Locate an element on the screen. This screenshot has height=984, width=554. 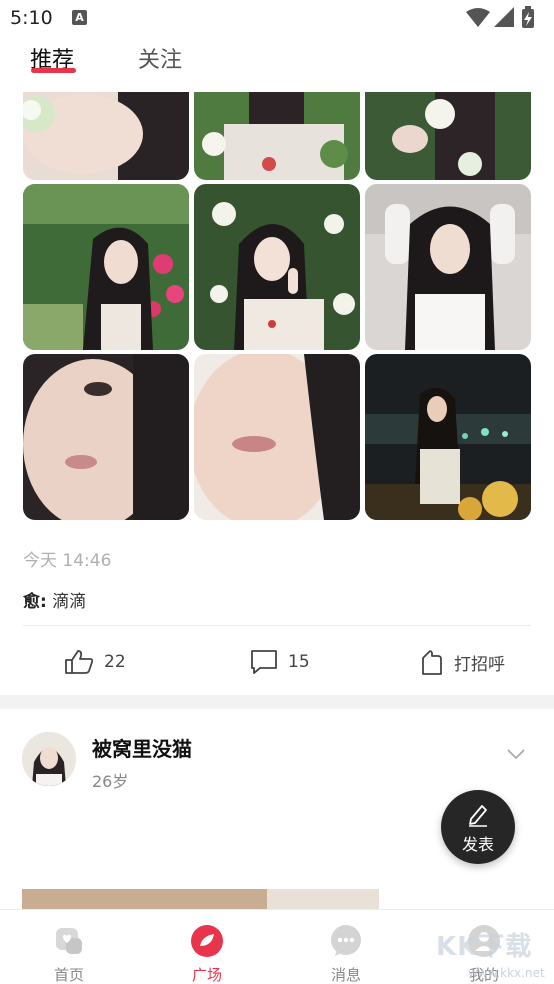
status-time: 5:10 is located at coordinates (31, 18).